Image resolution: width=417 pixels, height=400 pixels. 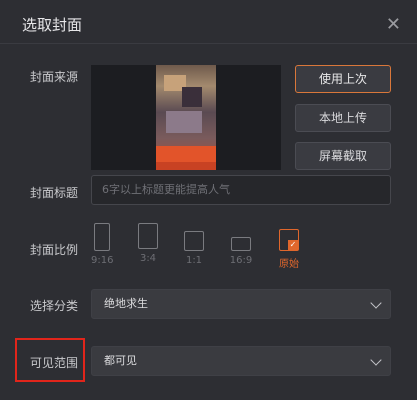 I want to click on visibility-label: 可见范围, so click(x=54, y=363).